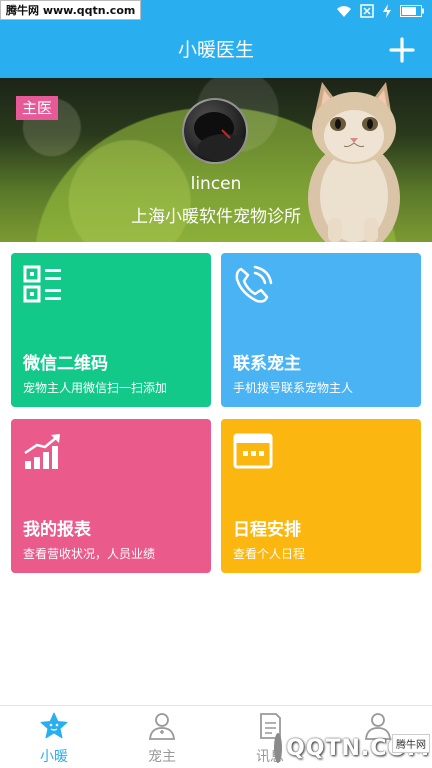  What do you see at coordinates (267, 530) in the screenshot?
I see `card-title: 日程安排` at bounding box center [267, 530].